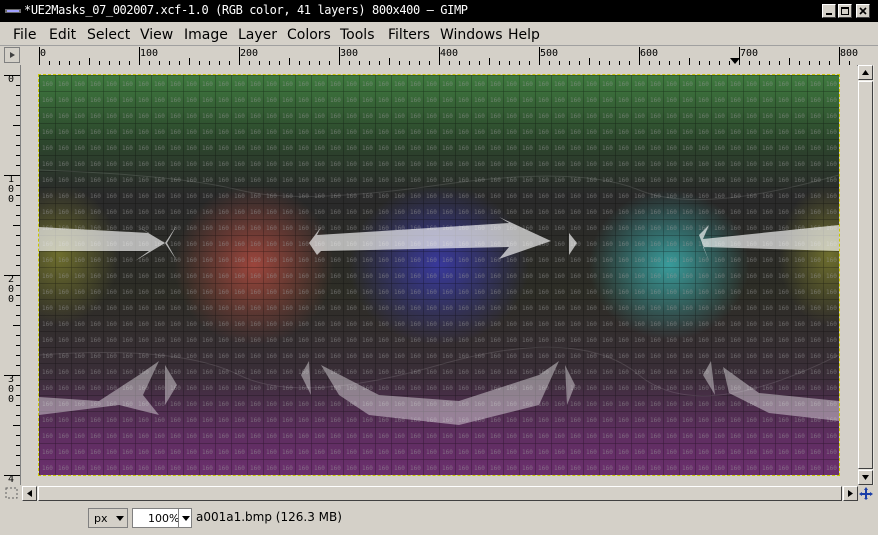 The height and width of the screenshot is (535, 878). I want to click on menu-select: Select, so click(108, 35).